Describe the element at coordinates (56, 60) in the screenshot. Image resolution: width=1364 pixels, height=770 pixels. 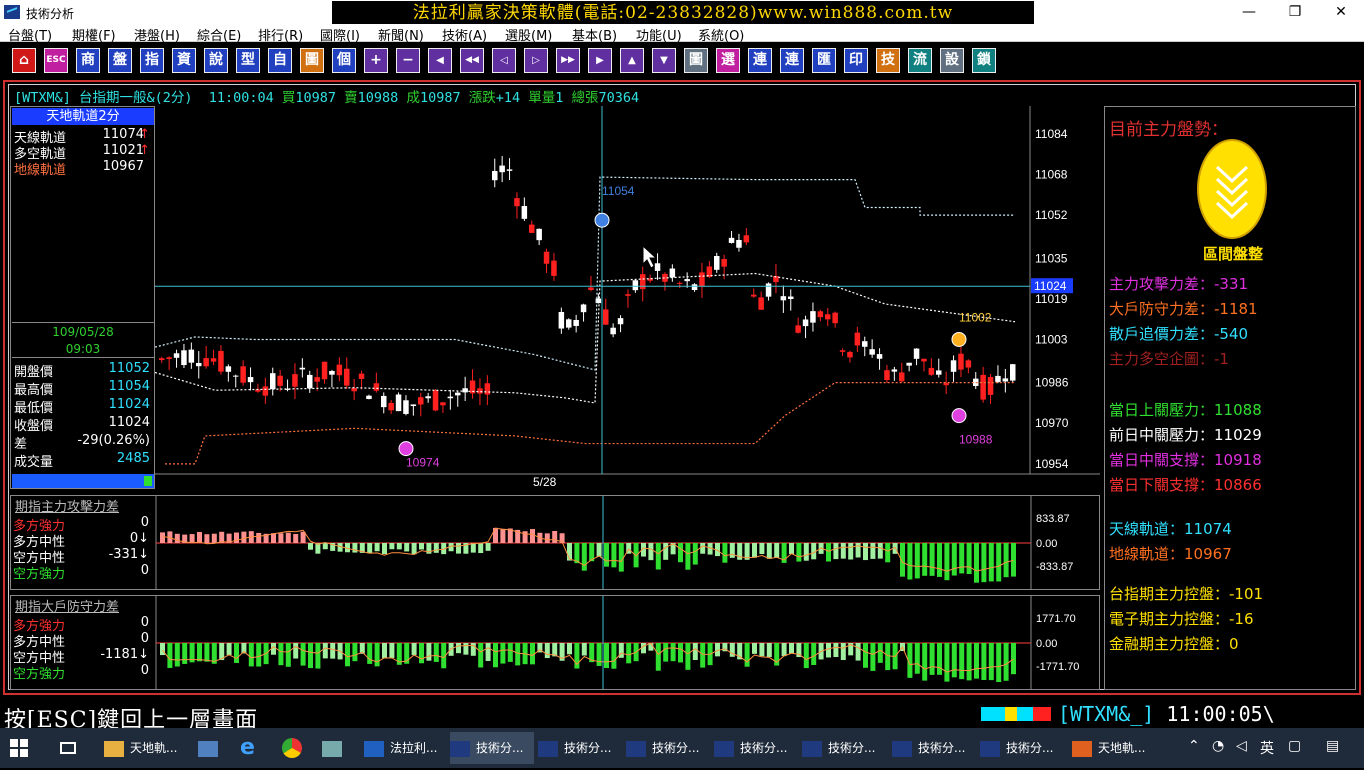
I see `esc-button: ESC` at that location.